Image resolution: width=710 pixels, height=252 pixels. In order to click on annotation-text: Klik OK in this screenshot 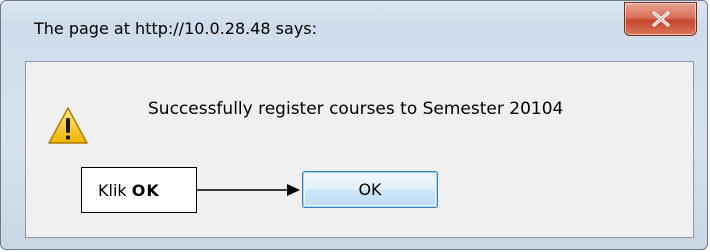, I will do `click(129, 190)`.